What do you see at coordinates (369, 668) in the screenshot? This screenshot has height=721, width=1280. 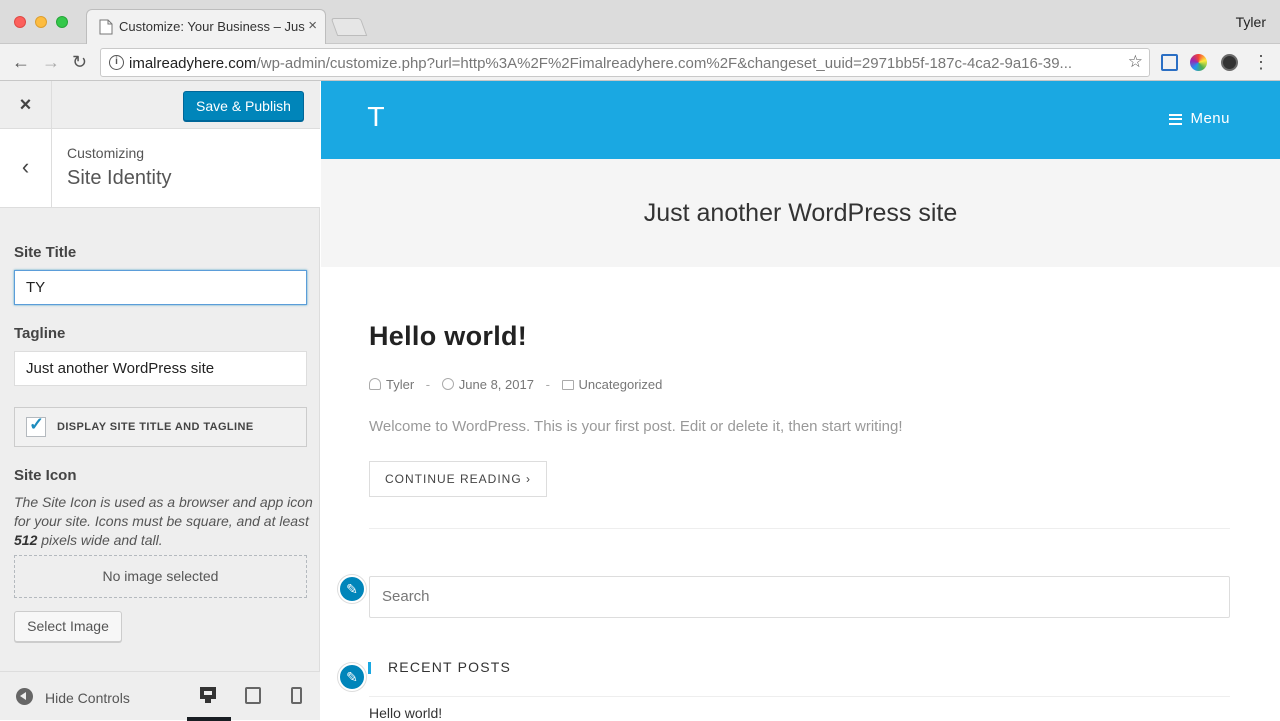 I see `widget-accent-bar` at bounding box center [369, 668].